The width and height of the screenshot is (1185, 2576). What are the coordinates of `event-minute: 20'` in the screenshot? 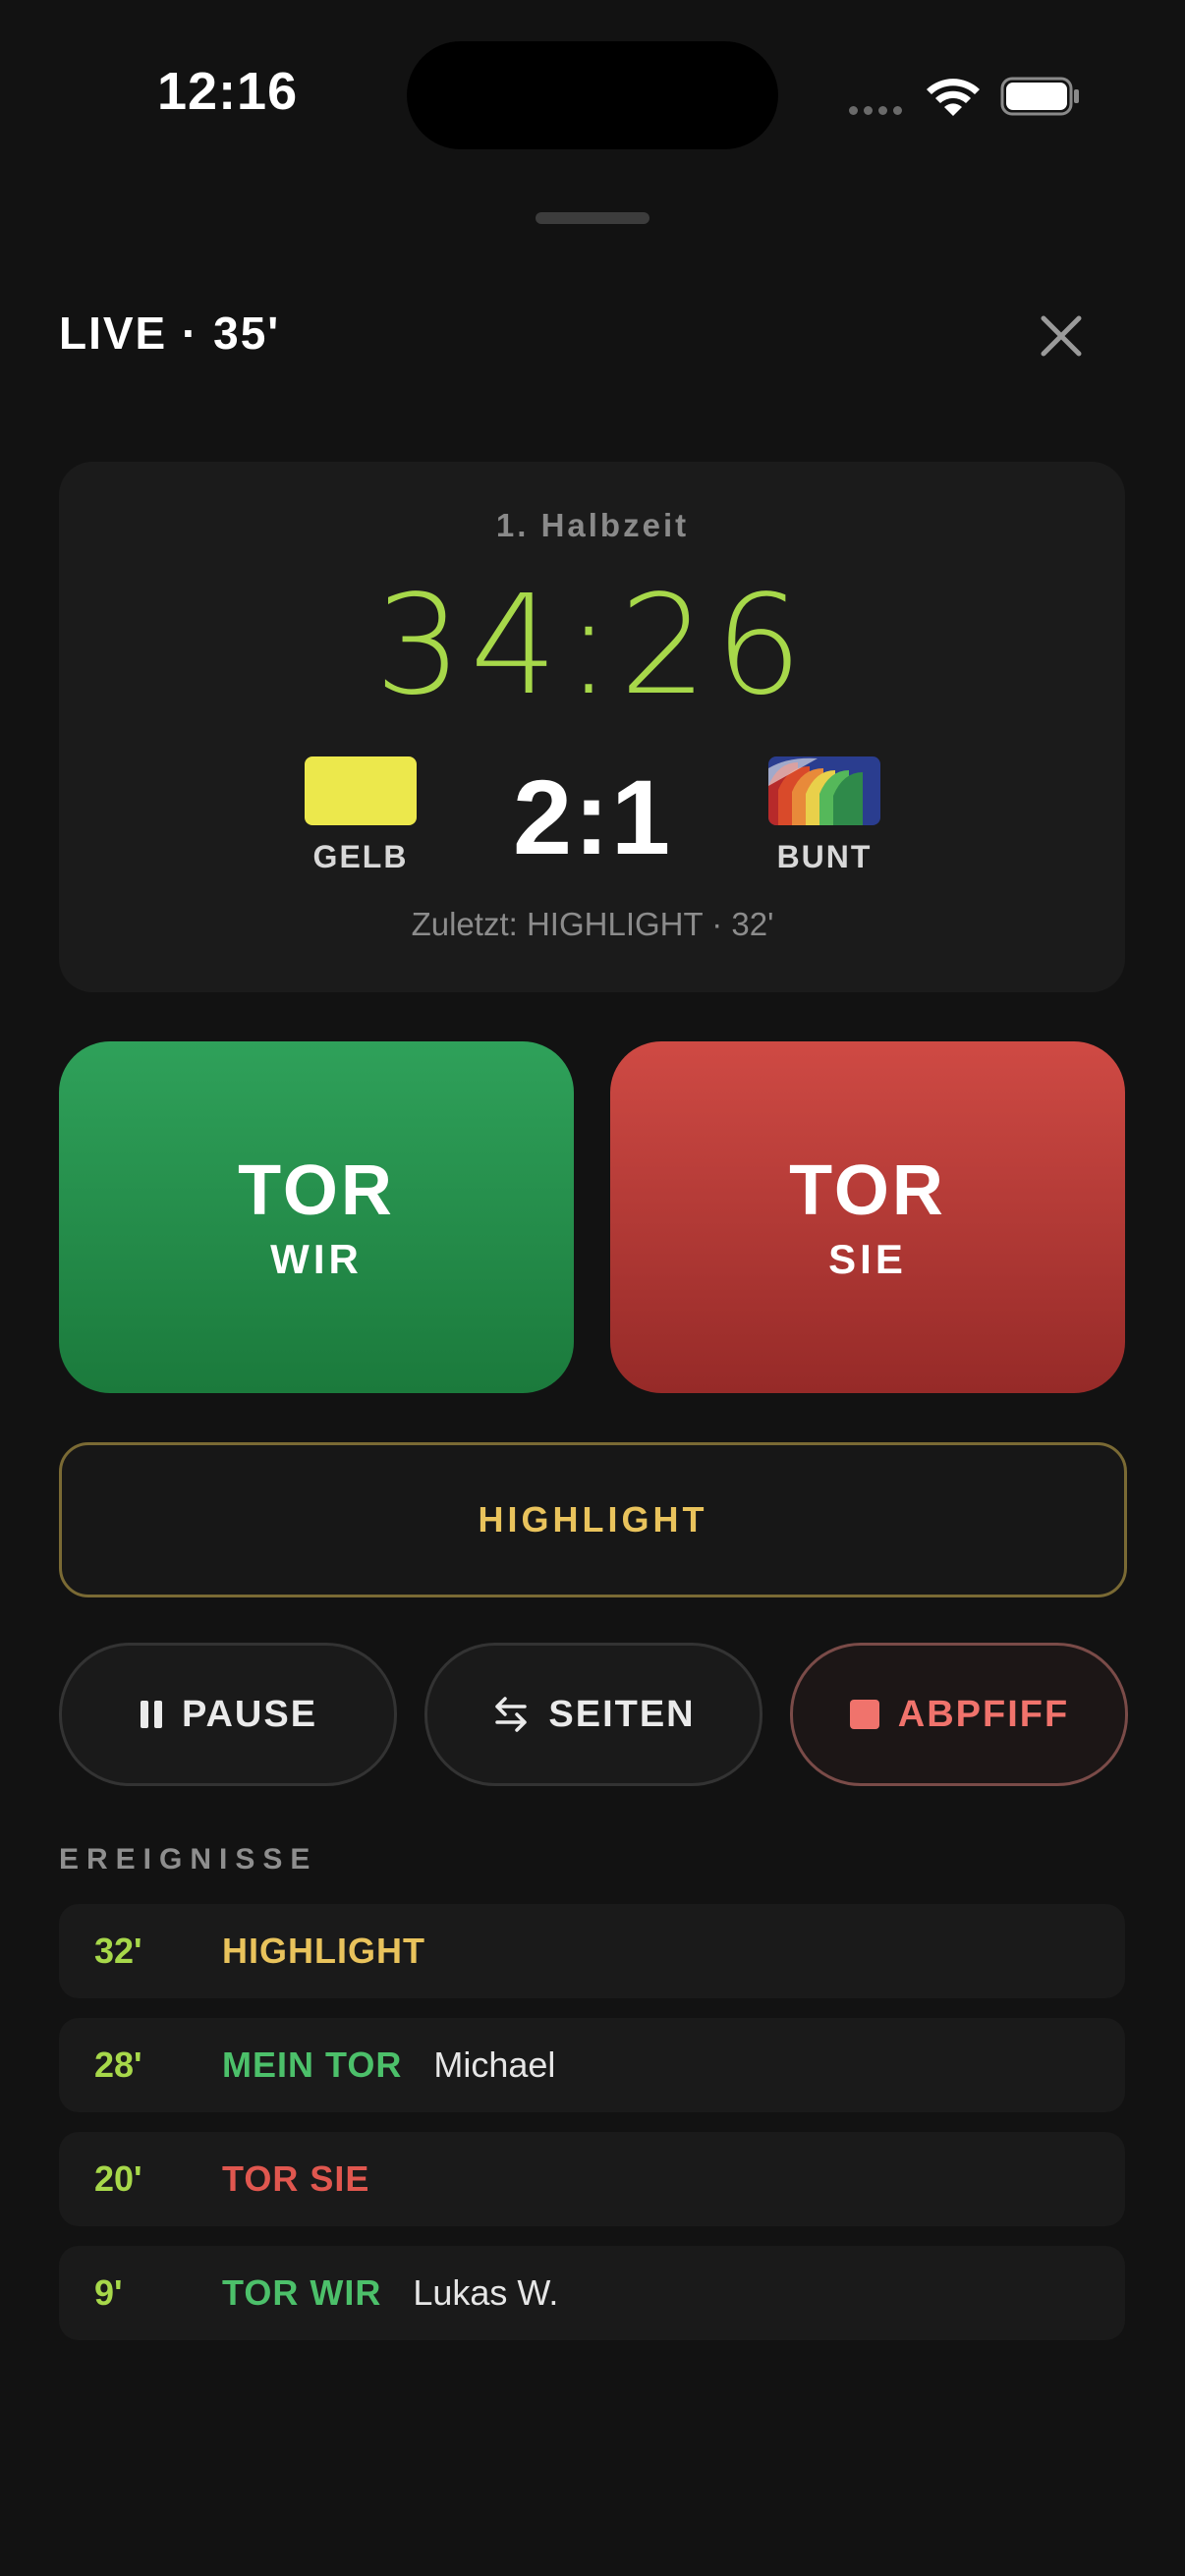 It's located at (118, 2178).